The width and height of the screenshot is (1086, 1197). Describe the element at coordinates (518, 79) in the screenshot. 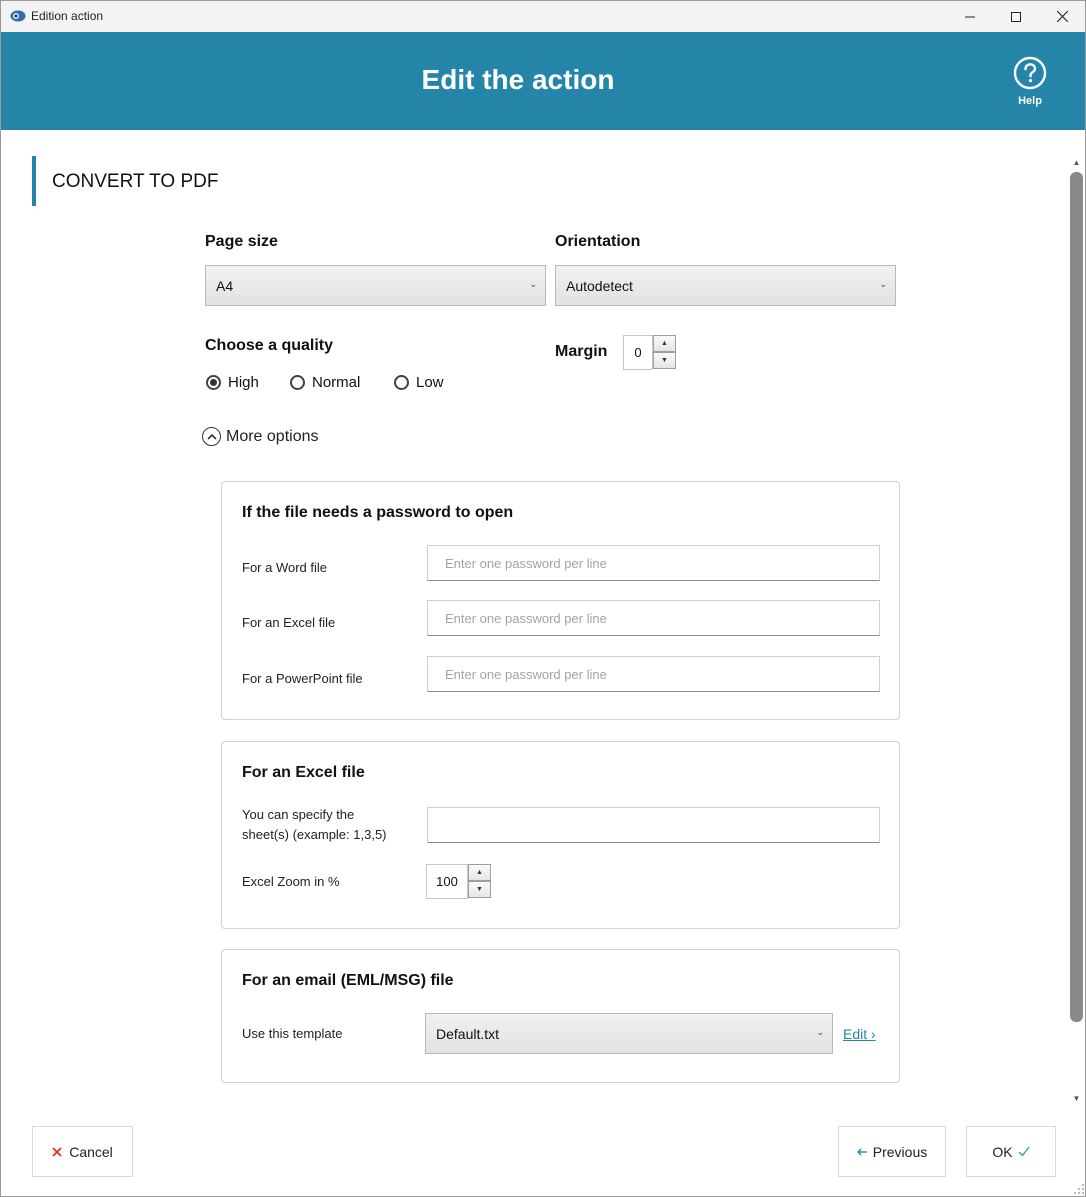

I see `page-title: Edit the action` at that location.